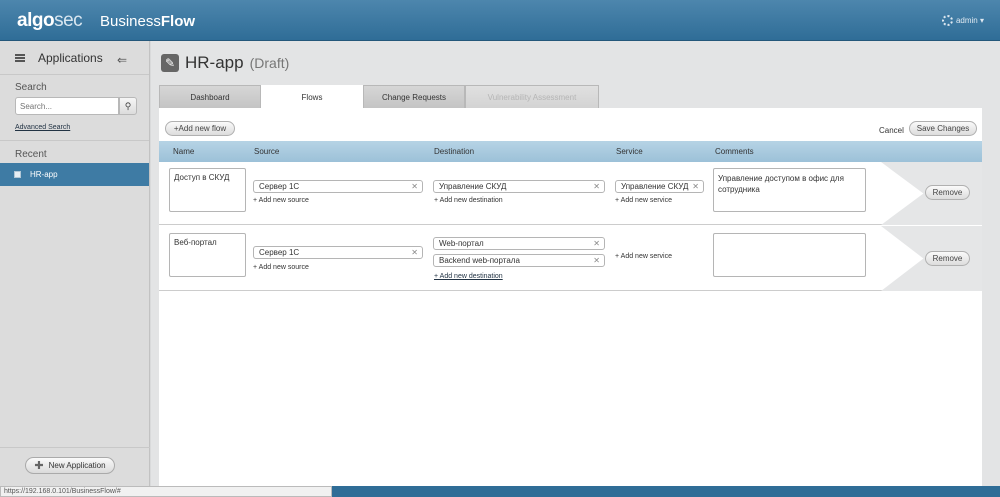  What do you see at coordinates (184, 151) in the screenshot?
I see `column-name: Name` at bounding box center [184, 151].